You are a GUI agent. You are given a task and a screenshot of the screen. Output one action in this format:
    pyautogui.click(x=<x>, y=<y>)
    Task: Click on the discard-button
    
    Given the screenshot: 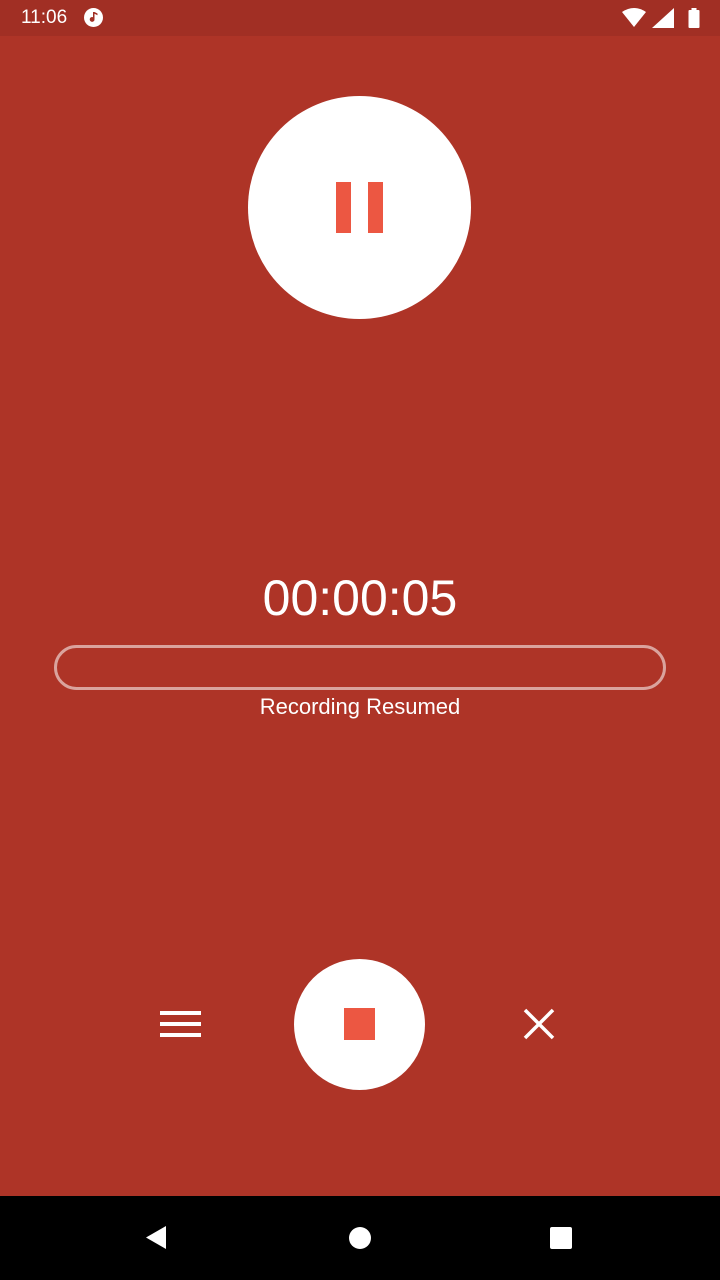 What is the action you would take?
    pyautogui.click(x=539, y=1024)
    